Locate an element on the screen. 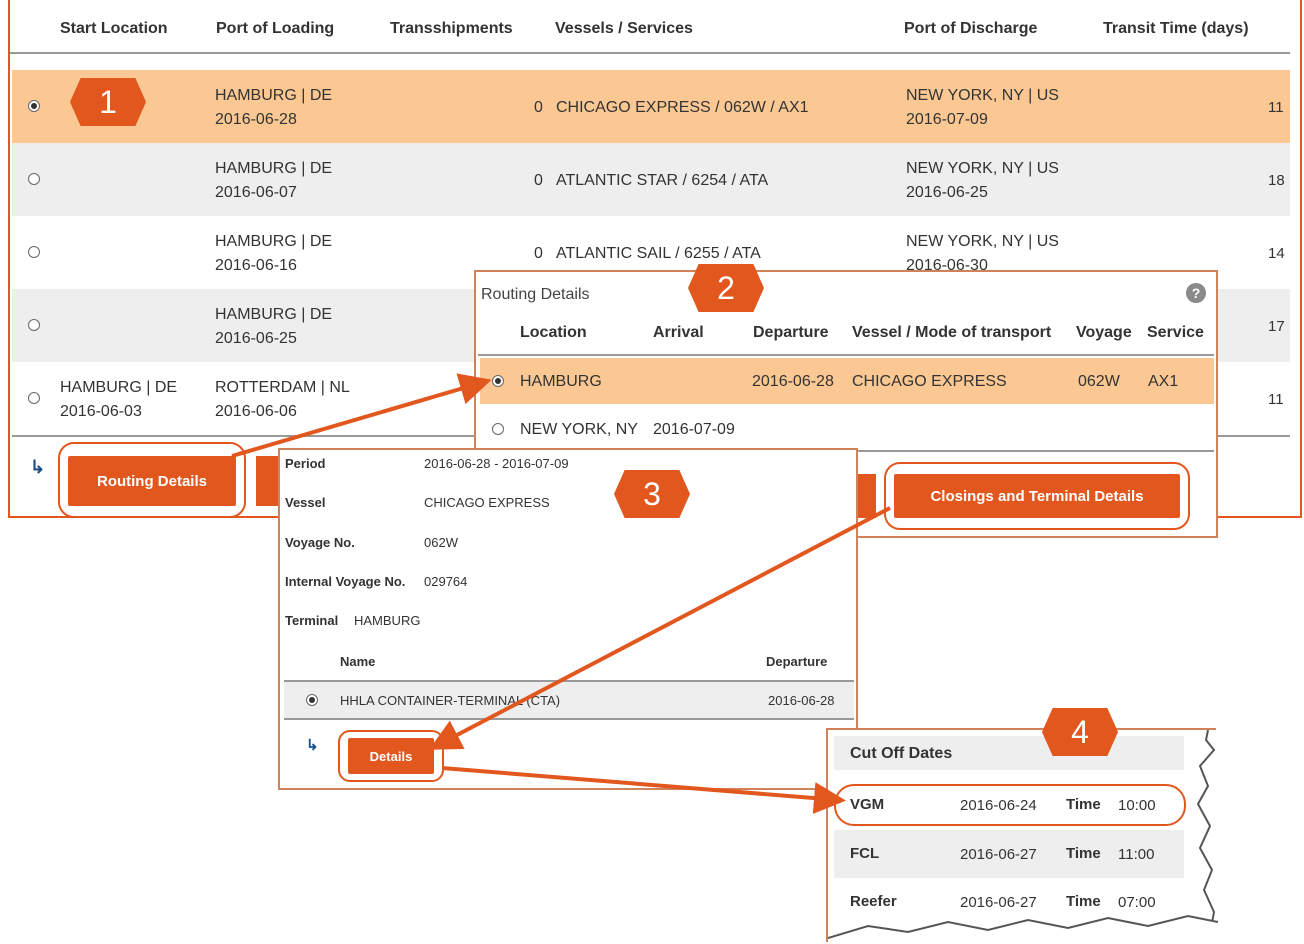  terminal-label: Terminal is located at coordinates (312, 620).